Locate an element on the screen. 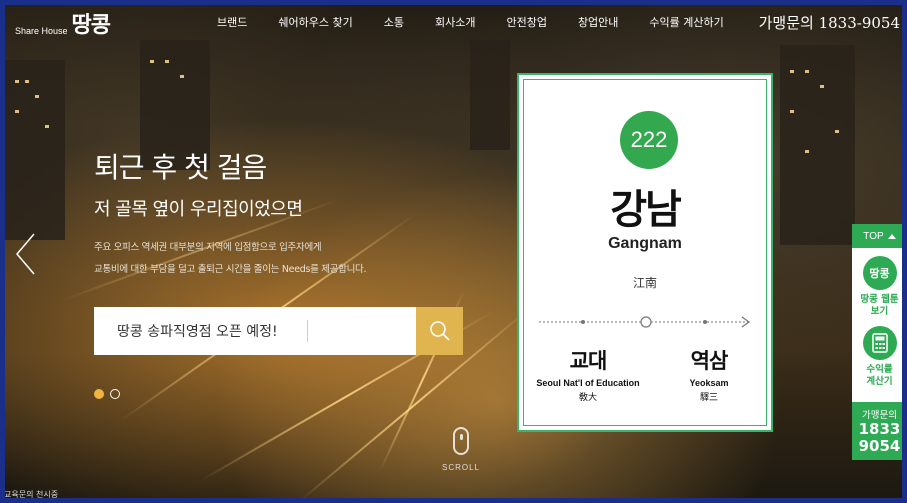  hero-subtitle: 저 골목 옆이 우리집이었으면 is located at coordinates (198, 209).